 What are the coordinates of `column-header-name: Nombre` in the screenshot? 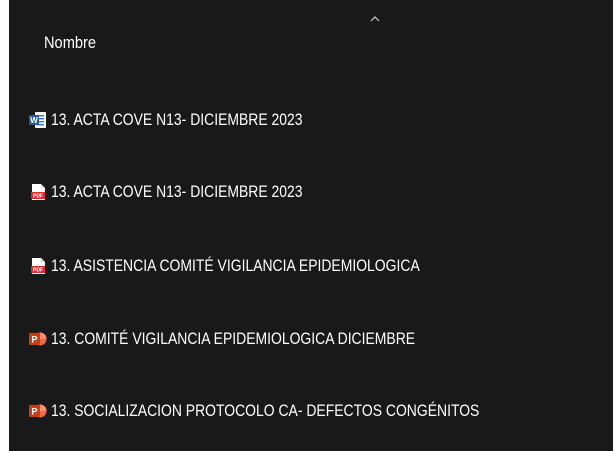 It's located at (70, 43).